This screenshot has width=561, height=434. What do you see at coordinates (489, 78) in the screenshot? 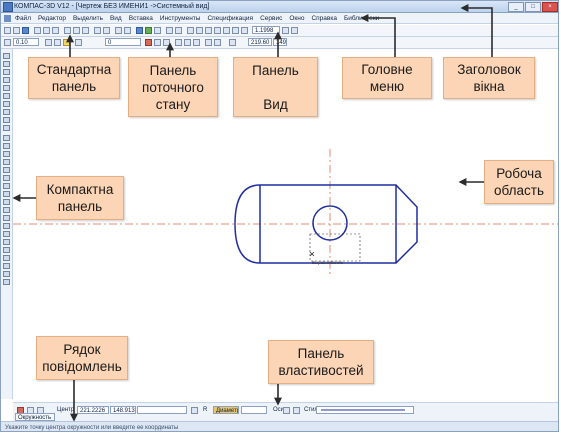
I see `callout-window-title: Заголовок вікна` at bounding box center [489, 78].